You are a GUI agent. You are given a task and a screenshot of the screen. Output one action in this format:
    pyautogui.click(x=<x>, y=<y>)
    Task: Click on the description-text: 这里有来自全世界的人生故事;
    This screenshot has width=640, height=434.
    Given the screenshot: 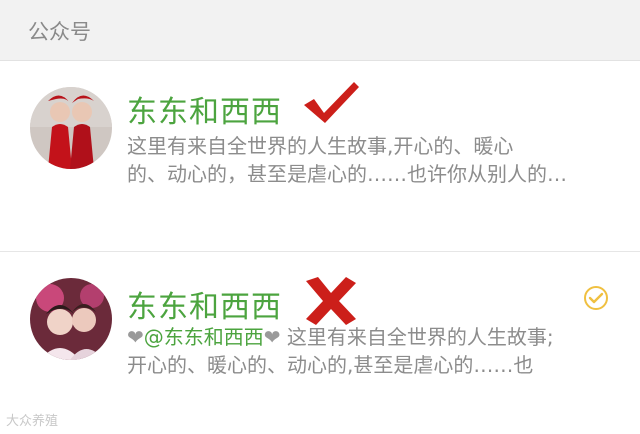 What is the action you would take?
    pyautogui.click(x=417, y=337)
    